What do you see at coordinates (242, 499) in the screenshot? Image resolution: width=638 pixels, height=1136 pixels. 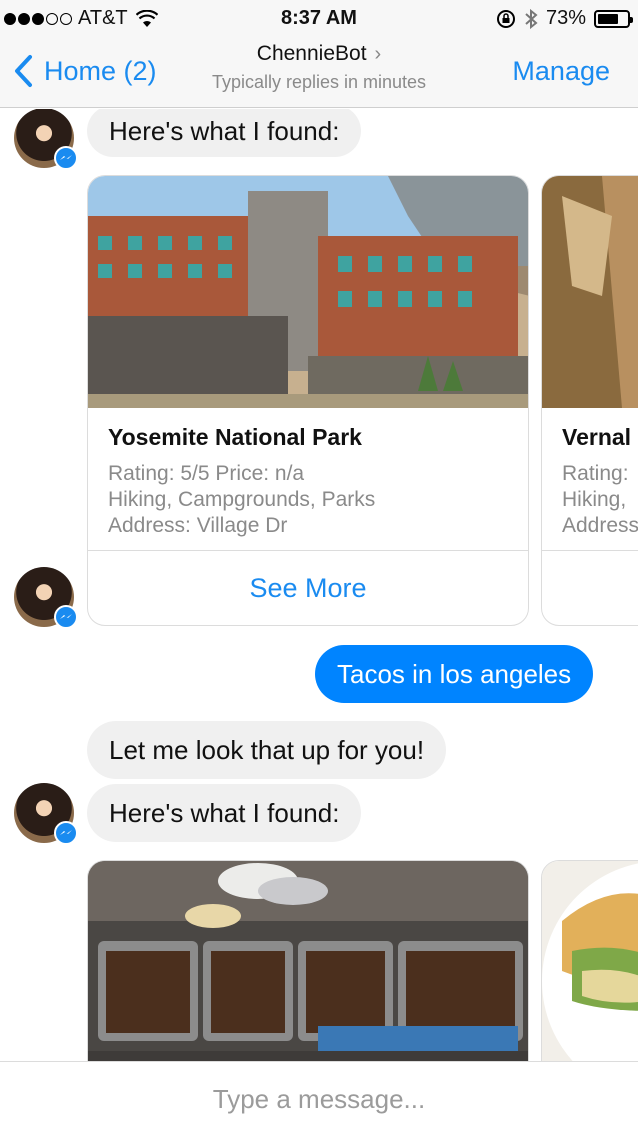 I see `card-categories: Hiking, Campgrounds, Parks` at bounding box center [242, 499].